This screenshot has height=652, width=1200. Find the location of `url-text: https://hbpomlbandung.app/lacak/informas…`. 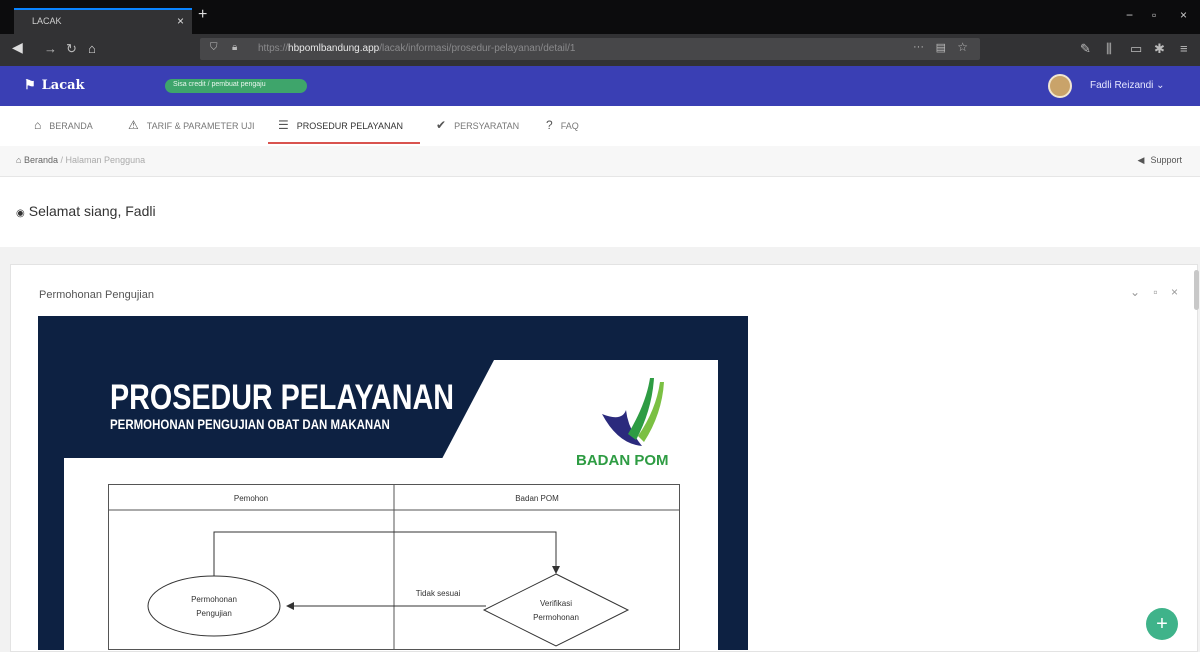

url-text: https://hbpomlbandung.app/lacak/informas… is located at coordinates (416, 48).